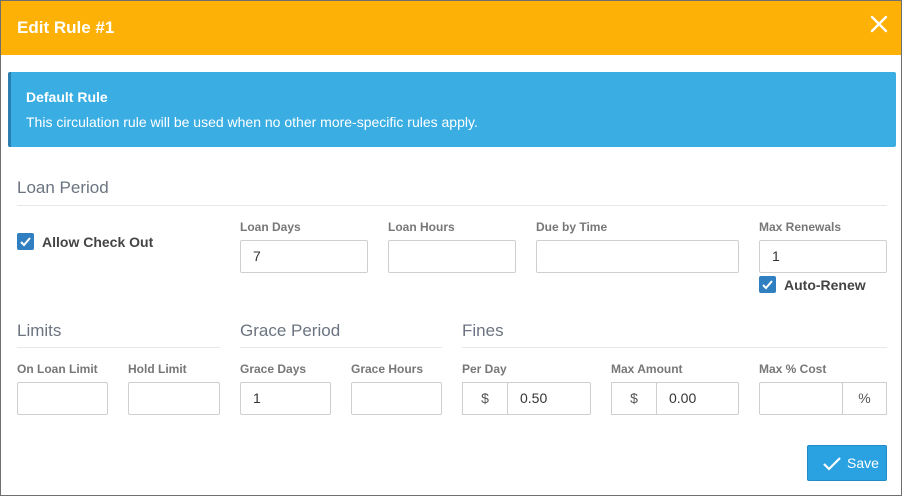  What do you see at coordinates (674, 347) in the screenshot?
I see `fines-divider` at bounding box center [674, 347].